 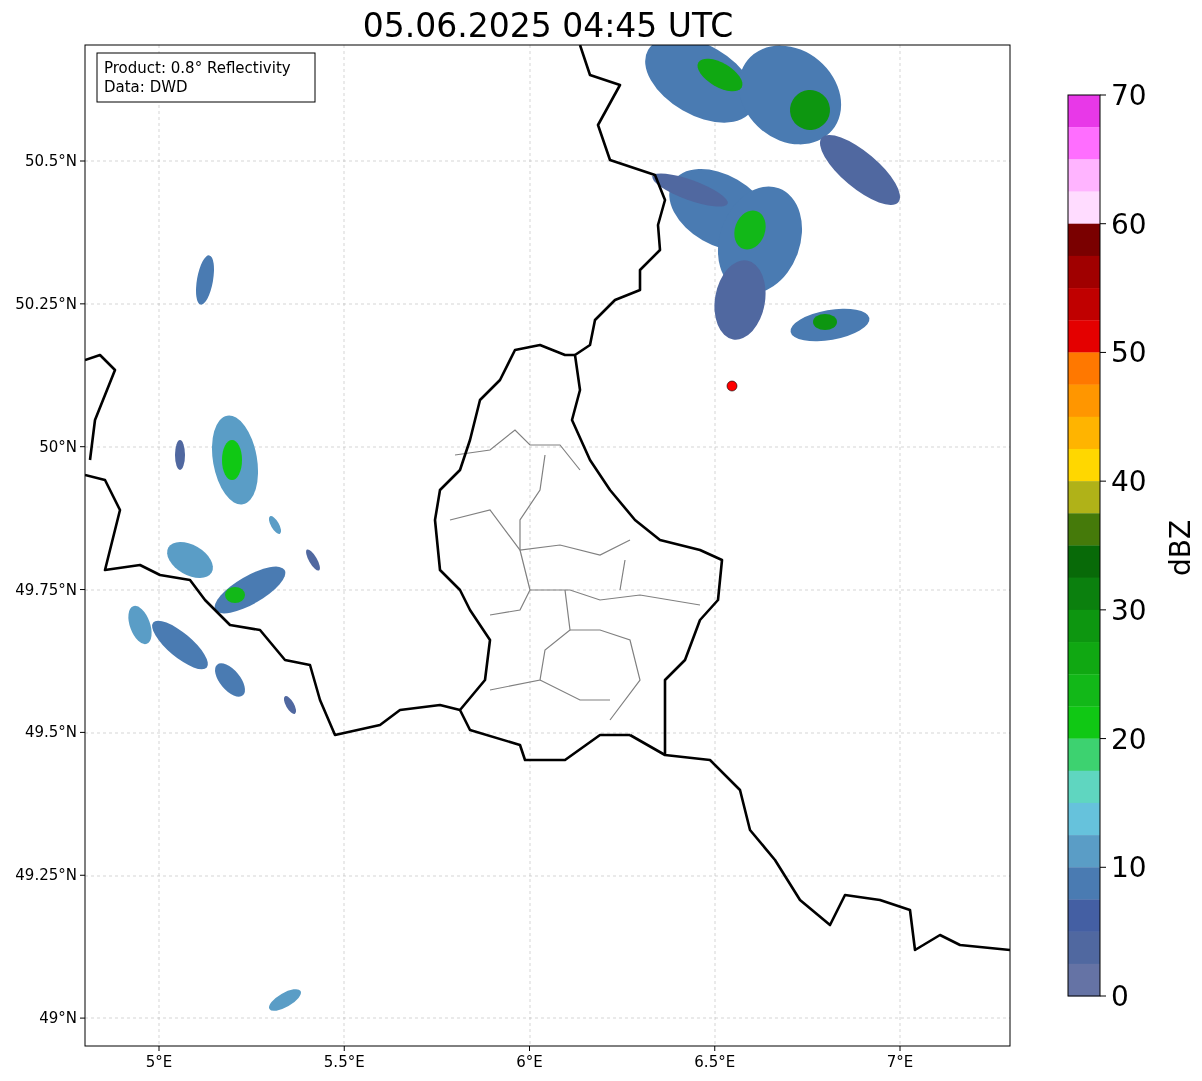 What do you see at coordinates (46, 875) in the screenshot?
I see `axis-tick-label: 49.25°N` at bounding box center [46, 875].